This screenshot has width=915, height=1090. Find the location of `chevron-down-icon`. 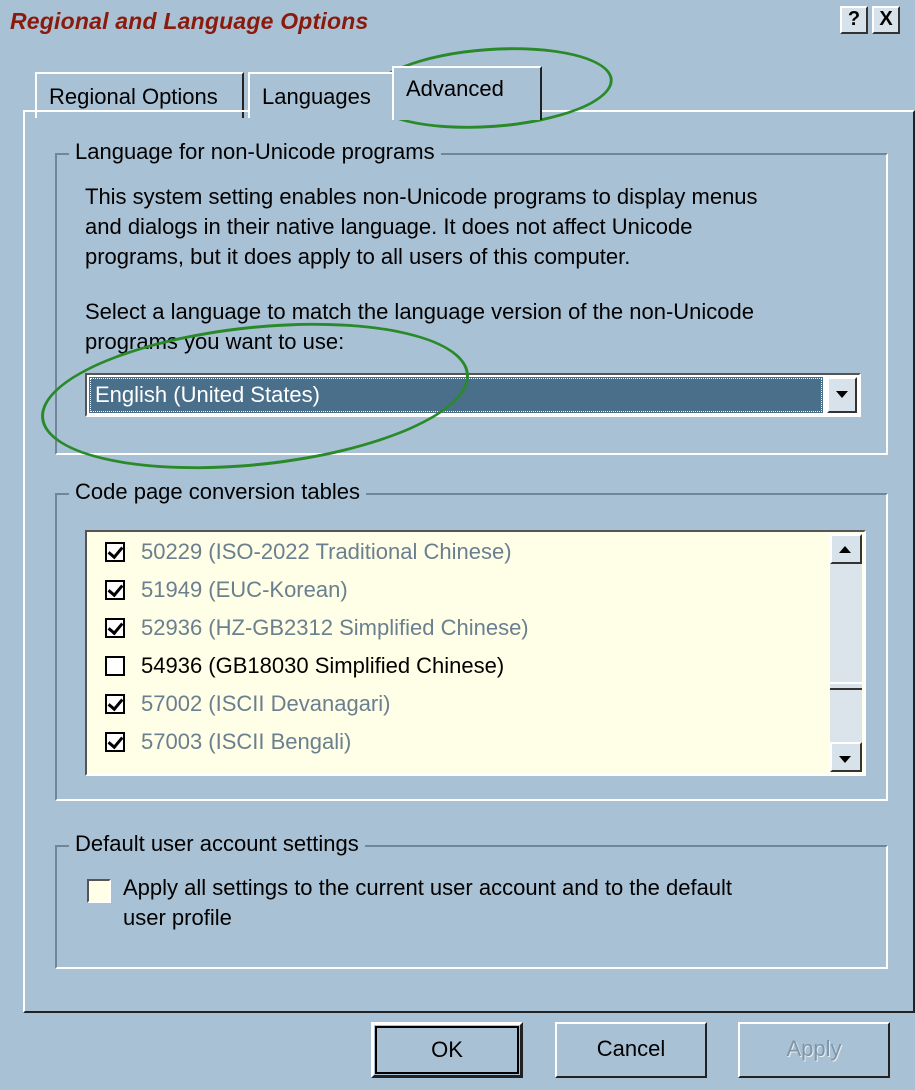

chevron-down-icon is located at coordinates (842, 394).